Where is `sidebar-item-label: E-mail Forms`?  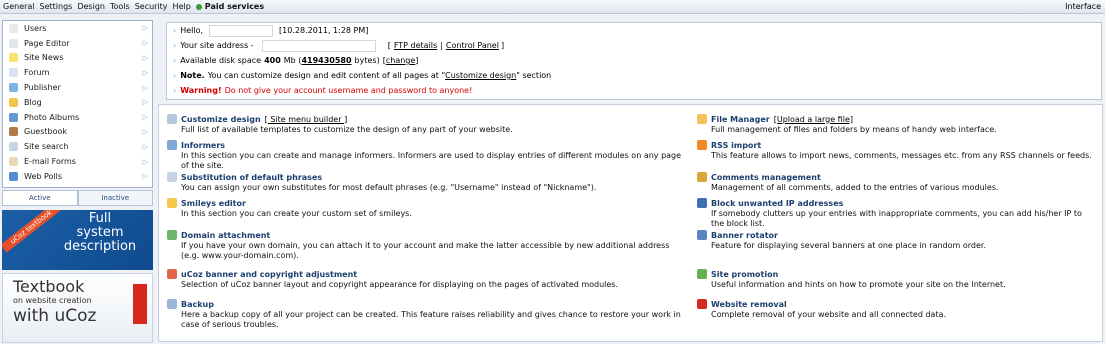
sidebar-item-label: E-mail Forms is located at coordinates (50, 162).